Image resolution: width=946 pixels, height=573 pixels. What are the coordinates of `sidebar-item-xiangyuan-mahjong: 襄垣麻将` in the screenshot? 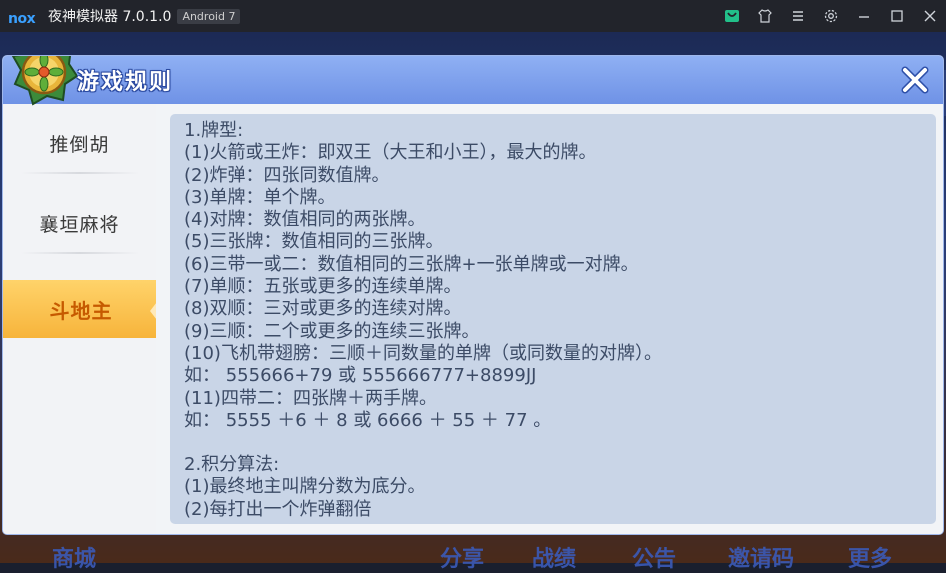 It's located at (79, 223).